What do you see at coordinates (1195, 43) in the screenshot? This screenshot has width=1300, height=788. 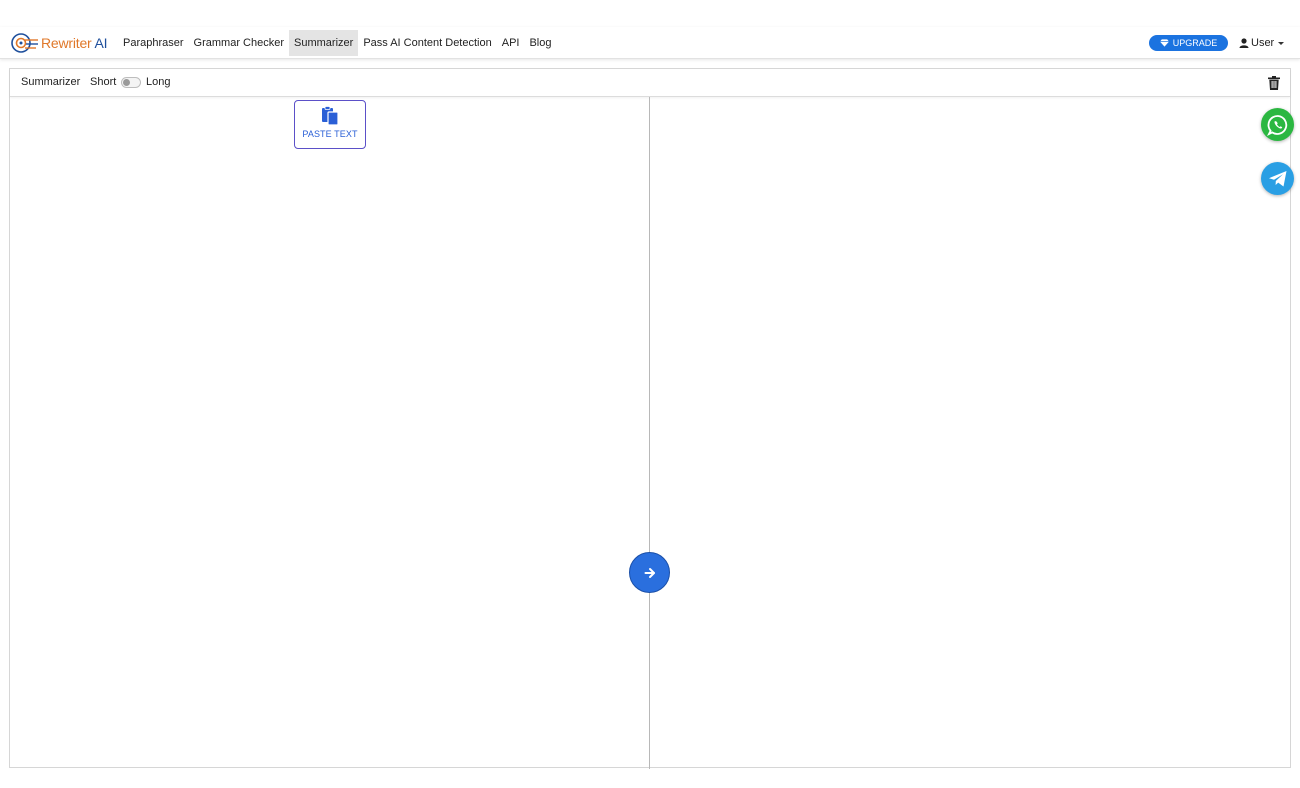 I see `upgrade-label: UPGRADE` at bounding box center [1195, 43].